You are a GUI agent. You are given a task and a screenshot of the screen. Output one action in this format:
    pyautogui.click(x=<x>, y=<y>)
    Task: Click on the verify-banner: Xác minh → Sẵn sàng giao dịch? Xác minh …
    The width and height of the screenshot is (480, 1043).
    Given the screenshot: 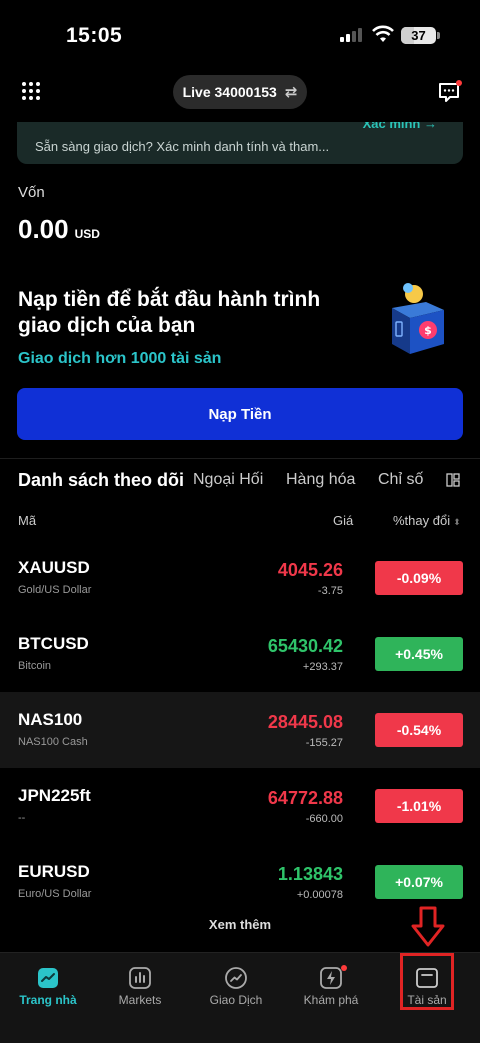 What is the action you would take?
    pyautogui.click(x=240, y=143)
    